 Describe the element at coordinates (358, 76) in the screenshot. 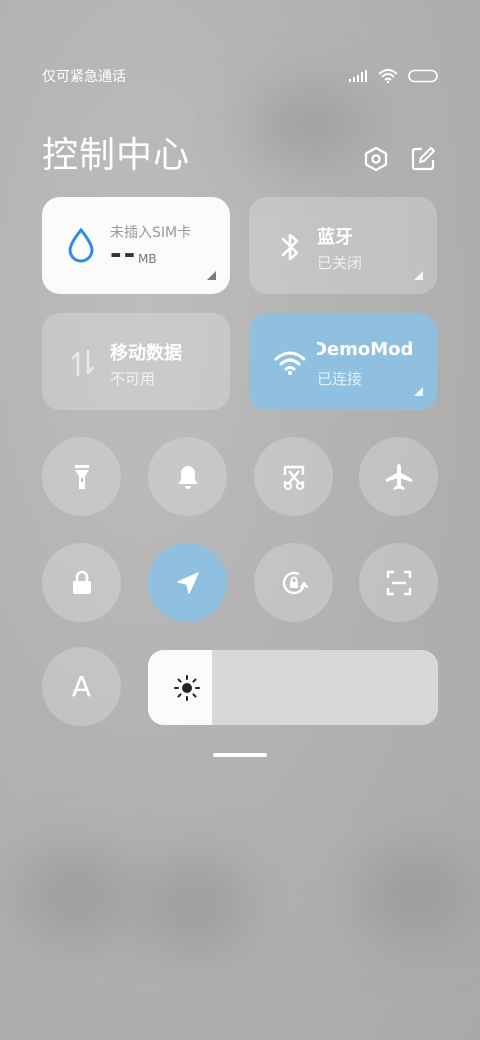

I see `signal-icon` at that location.